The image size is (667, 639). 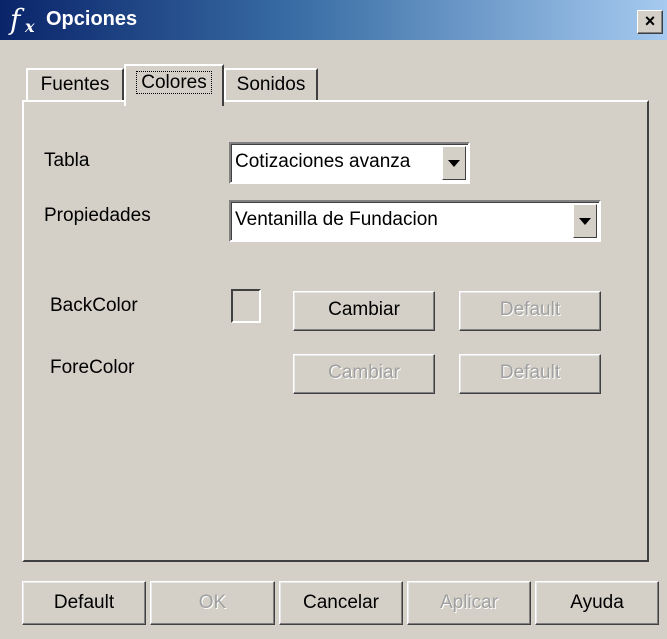 I want to click on tab-label: Fuentes, so click(x=75, y=84).